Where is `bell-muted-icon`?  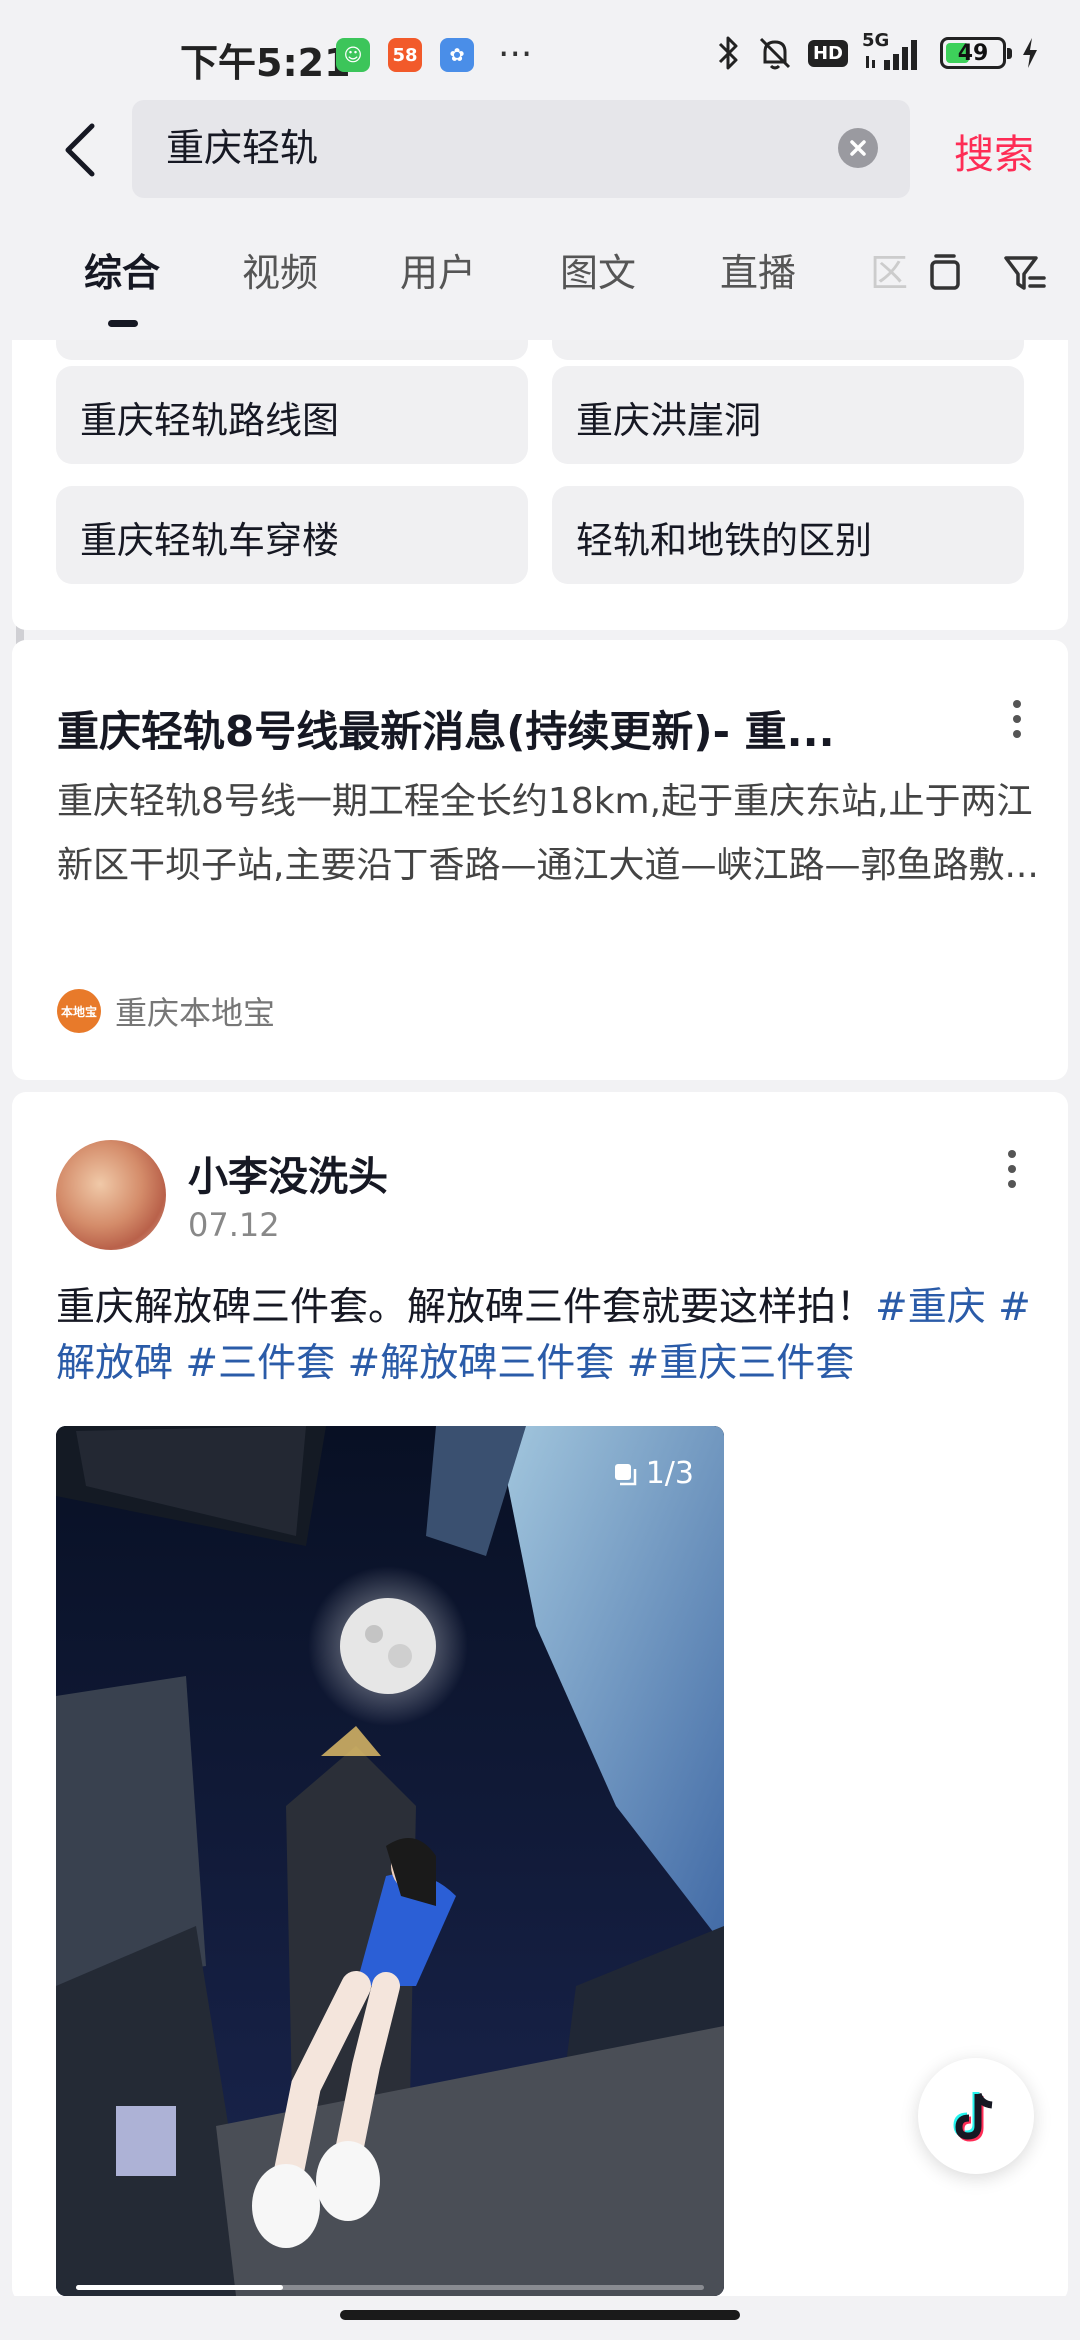 bell-muted-icon is located at coordinates (775, 53).